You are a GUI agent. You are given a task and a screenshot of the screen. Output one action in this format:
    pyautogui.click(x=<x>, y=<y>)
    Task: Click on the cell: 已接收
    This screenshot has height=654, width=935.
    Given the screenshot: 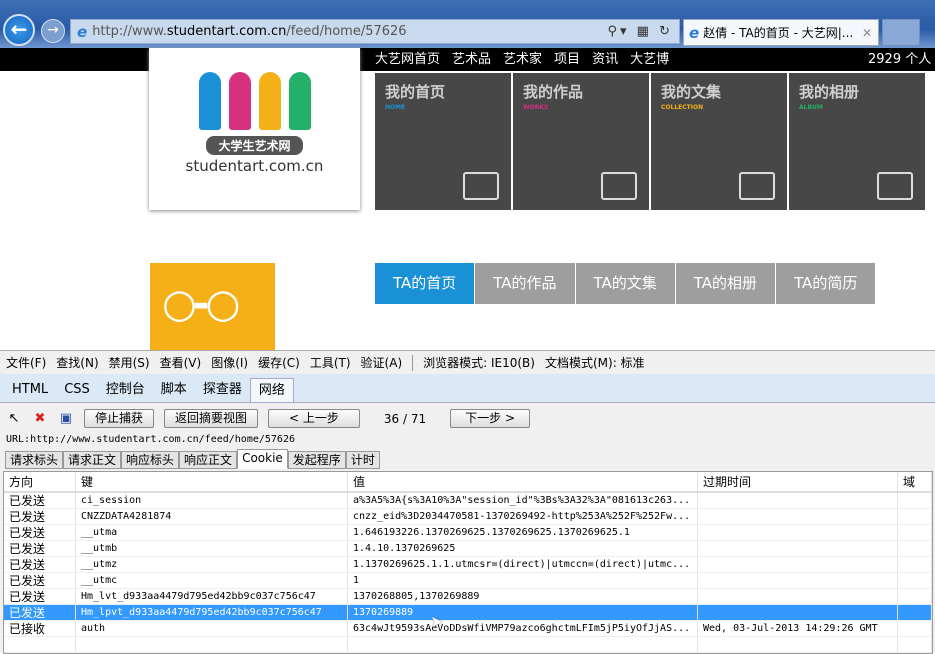 What is the action you would take?
    pyautogui.click(x=40, y=628)
    